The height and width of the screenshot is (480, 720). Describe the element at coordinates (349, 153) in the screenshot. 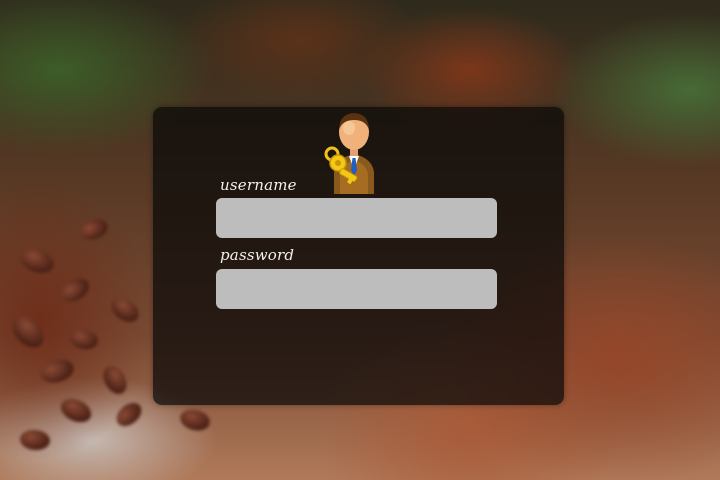

I see `user-with-key-icon` at that location.